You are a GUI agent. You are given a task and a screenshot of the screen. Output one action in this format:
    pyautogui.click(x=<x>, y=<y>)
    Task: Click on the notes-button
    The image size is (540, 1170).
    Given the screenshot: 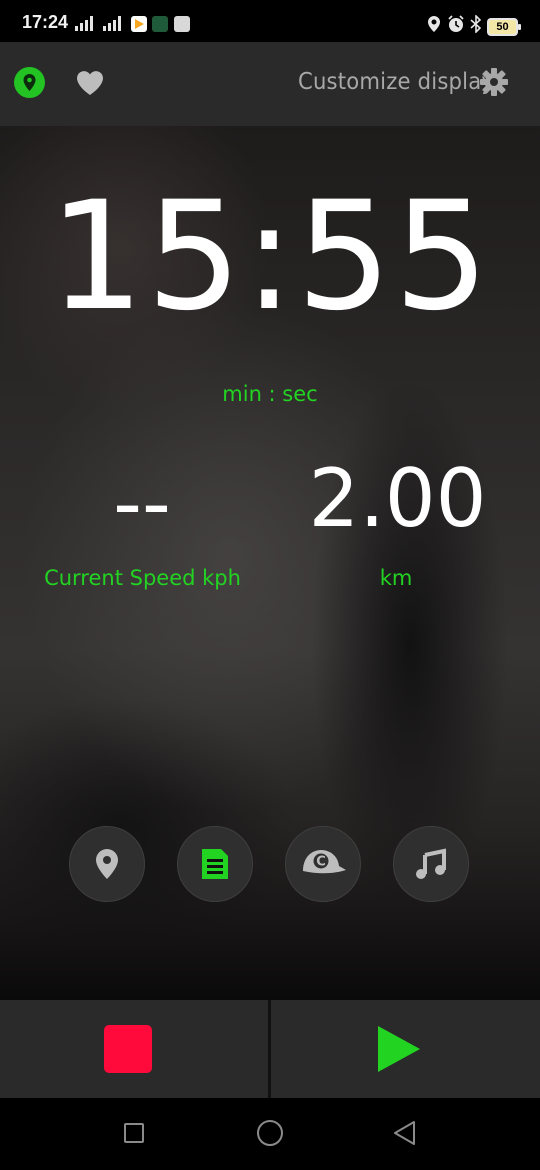 What is the action you would take?
    pyautogui.click(x=215, y=864)
    